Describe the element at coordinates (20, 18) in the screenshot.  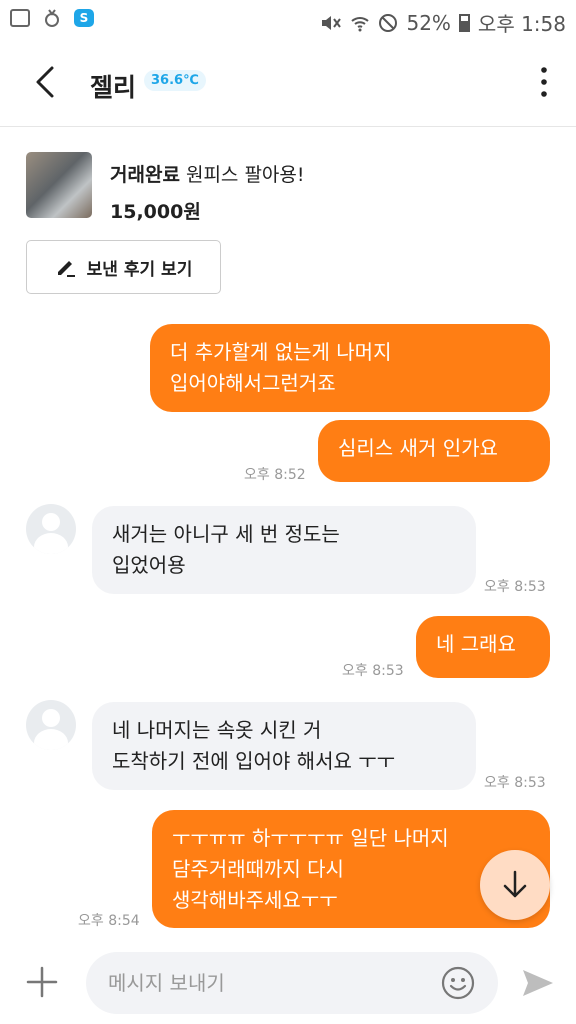
I see `gallery-icon` at that location.